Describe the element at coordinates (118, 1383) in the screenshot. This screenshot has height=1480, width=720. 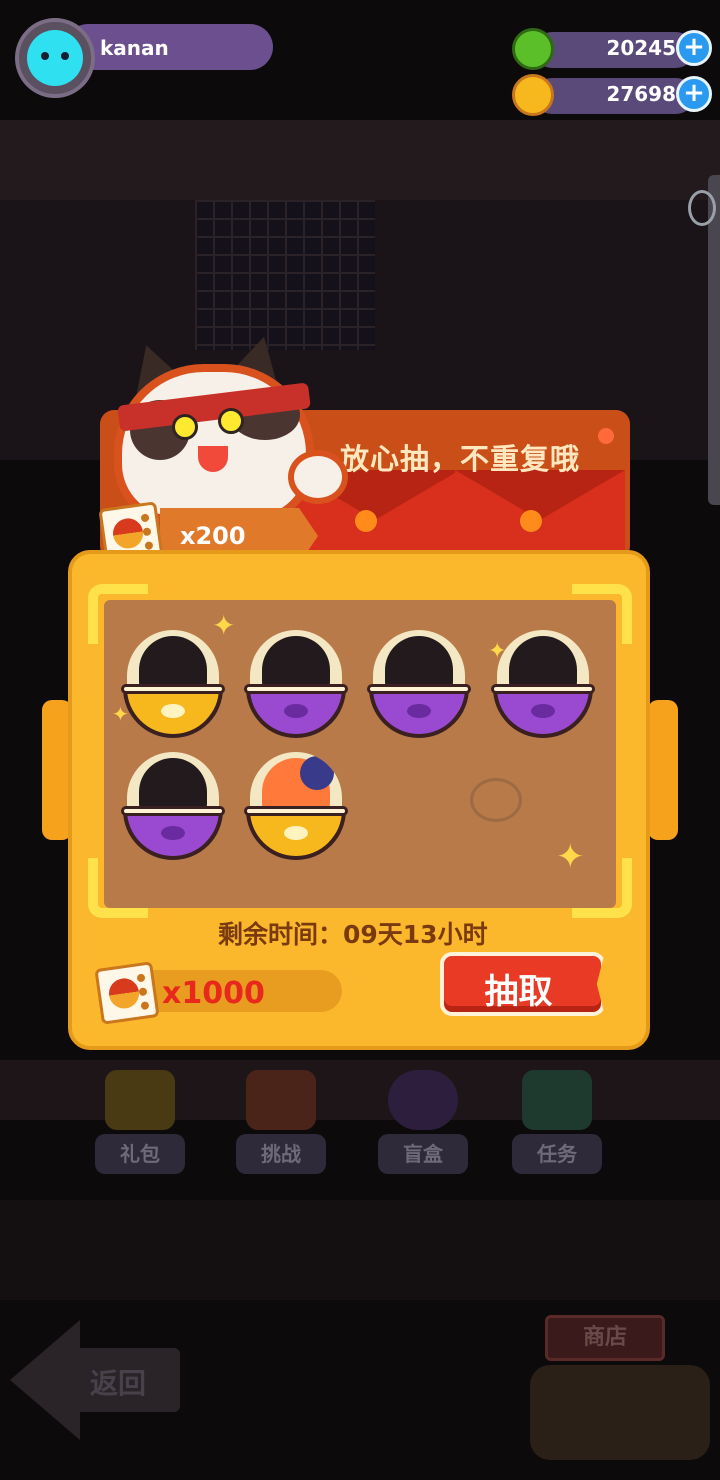
I see `back-button-label: 返回` at that location.